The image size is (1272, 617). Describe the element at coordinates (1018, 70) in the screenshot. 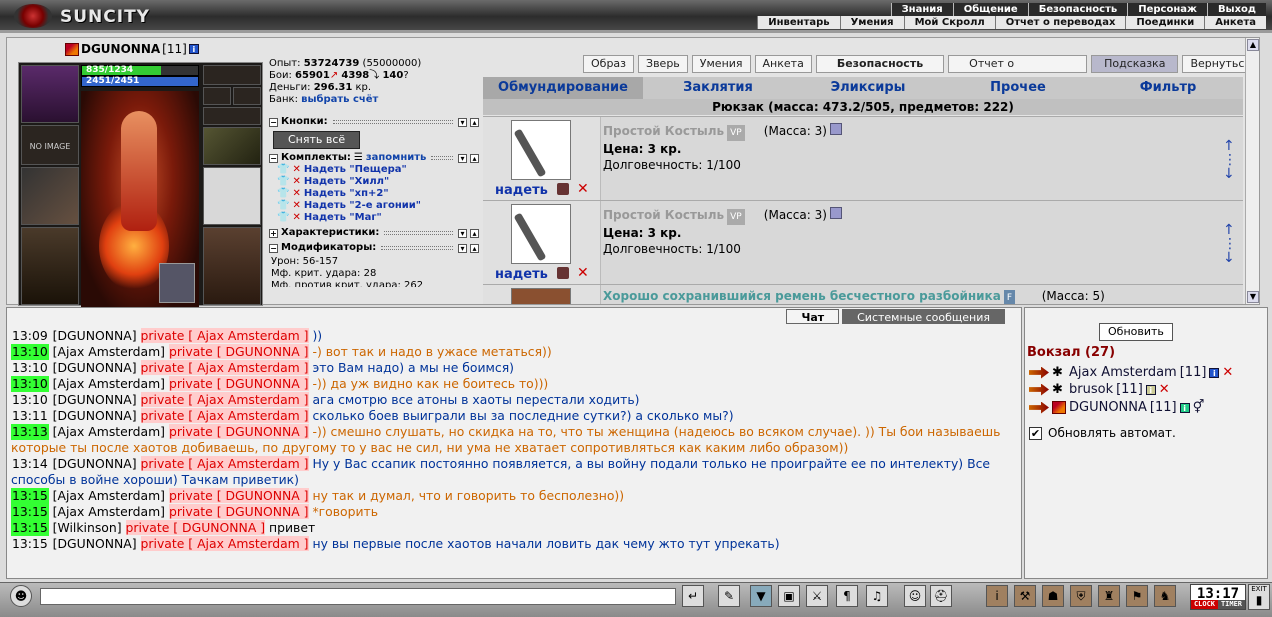

I see `transfer-report-button: Отчет о переводах` at that location.